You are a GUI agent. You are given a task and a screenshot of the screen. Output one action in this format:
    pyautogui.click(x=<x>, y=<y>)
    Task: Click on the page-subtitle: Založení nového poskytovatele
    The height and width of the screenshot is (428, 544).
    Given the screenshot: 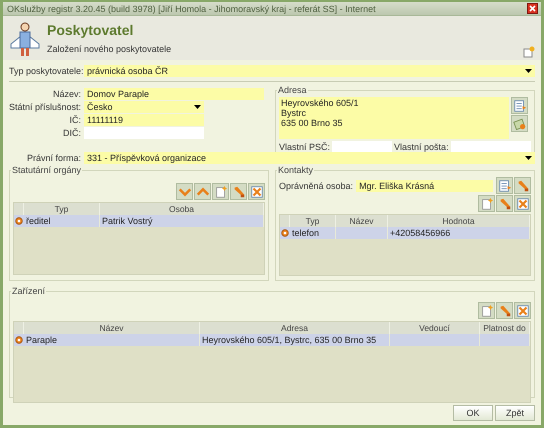 What is the action you would take?
    pyautogui.click(x=109, y=49)
    